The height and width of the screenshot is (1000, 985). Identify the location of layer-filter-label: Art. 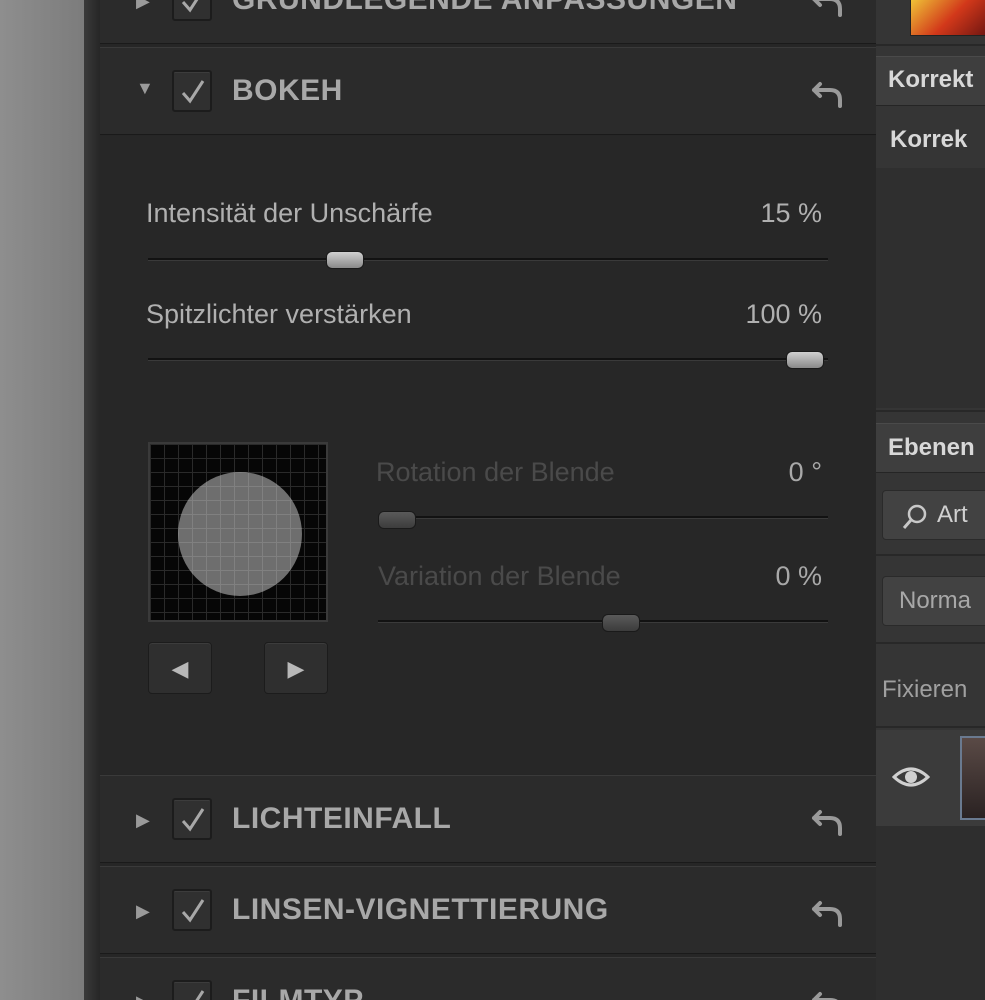
(952, 514).